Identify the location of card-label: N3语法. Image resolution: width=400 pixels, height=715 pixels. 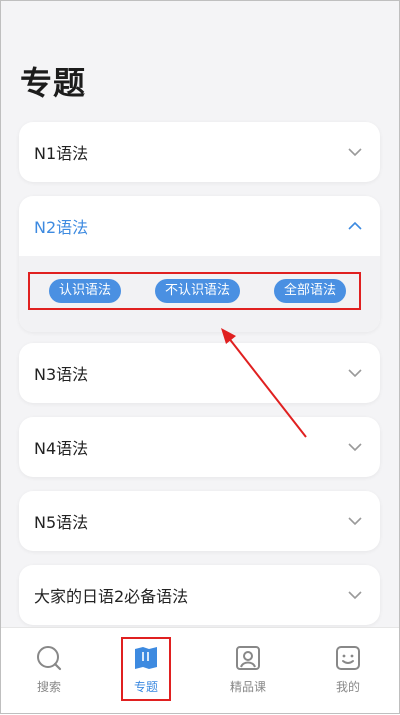
(61, 374).